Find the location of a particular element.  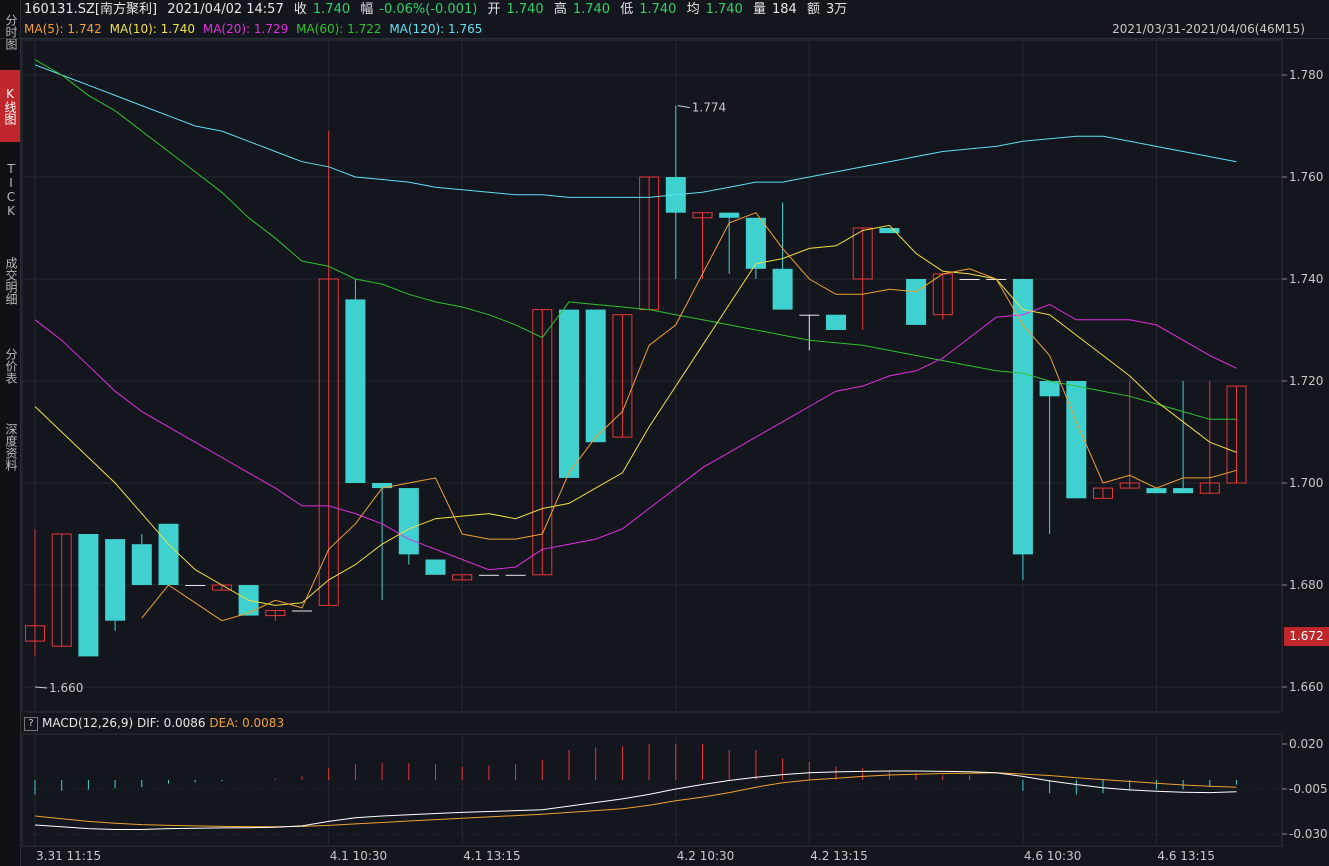

high-marker-label: 1.774 is located at coordinates (709, 108).